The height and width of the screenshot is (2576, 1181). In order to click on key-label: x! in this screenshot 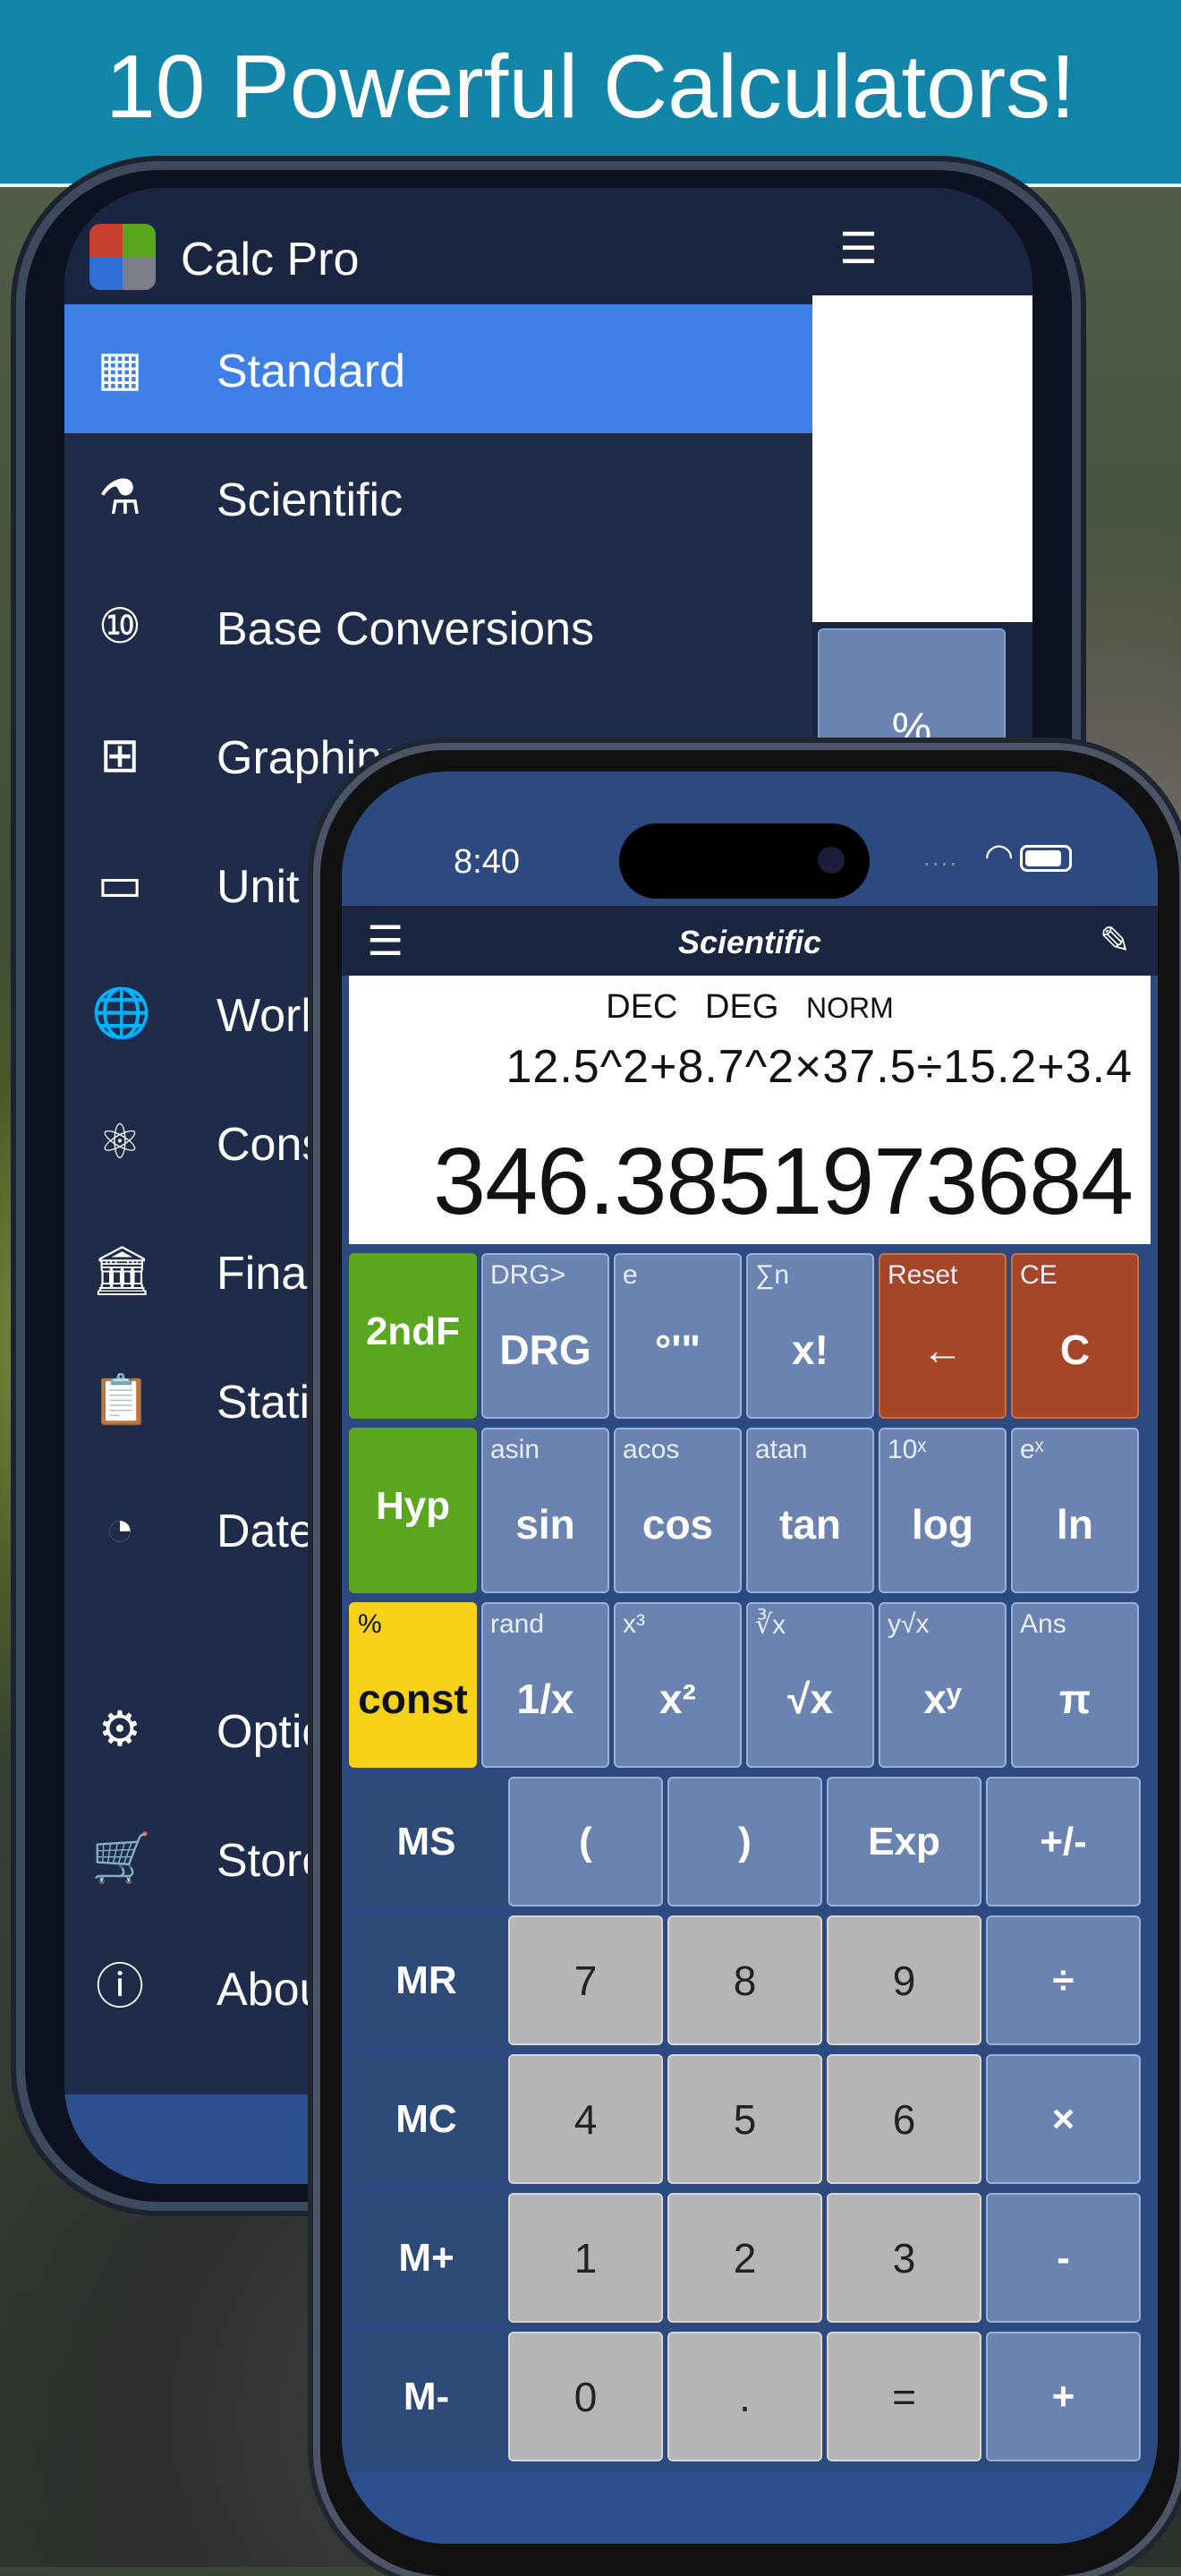, I will do `click(810, 1349)`.